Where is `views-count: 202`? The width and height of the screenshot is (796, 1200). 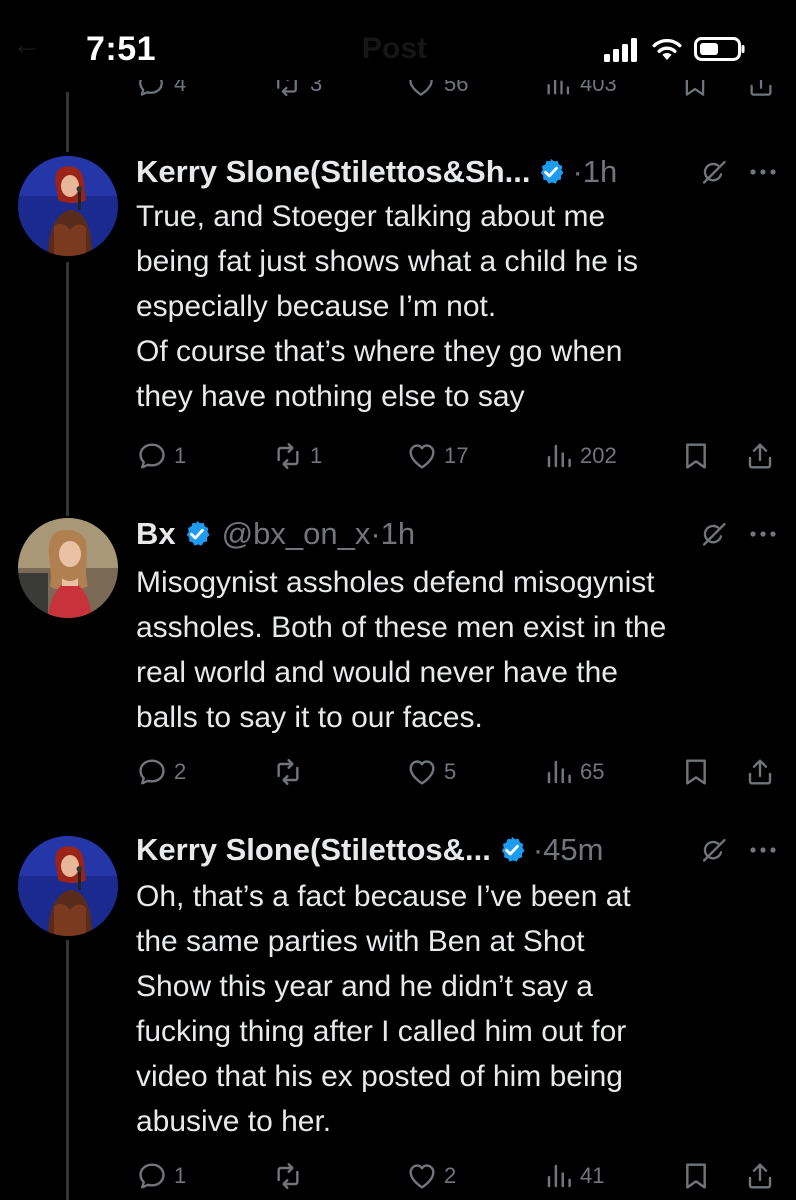
views-count: 202 is located at coordinates (598, 455).